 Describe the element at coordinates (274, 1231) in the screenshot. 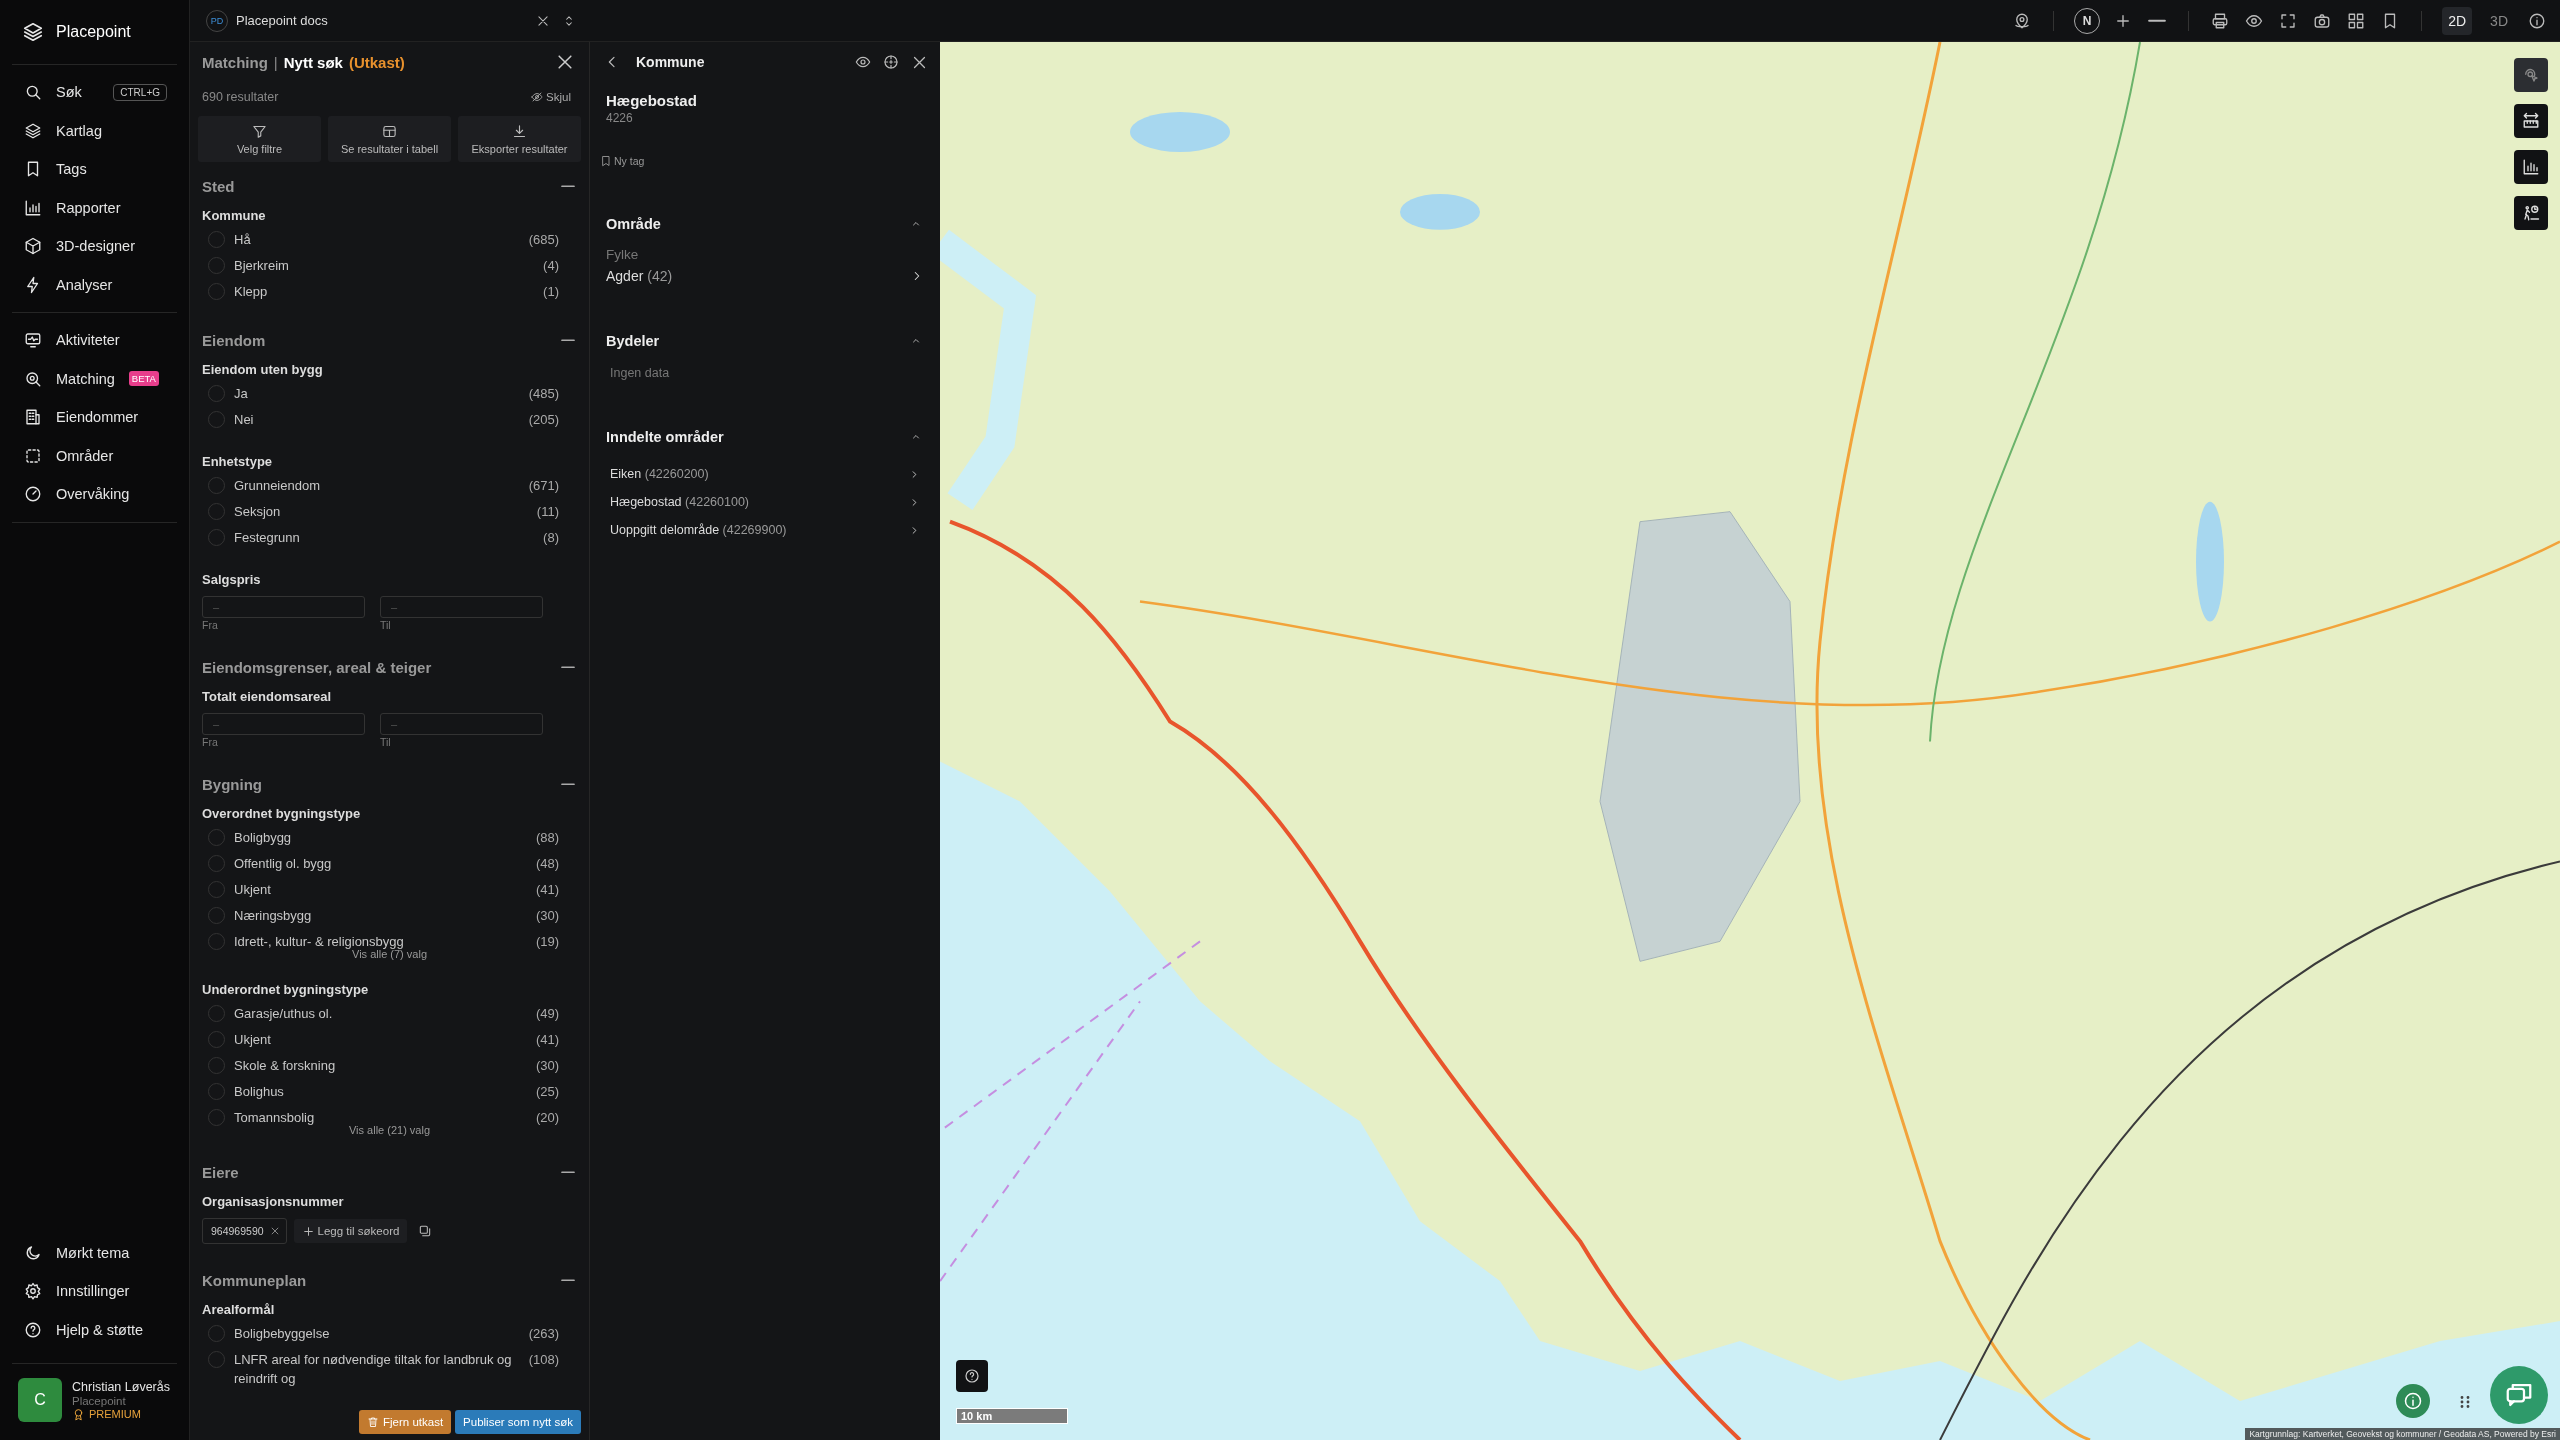

I see `remove-button` at that location.